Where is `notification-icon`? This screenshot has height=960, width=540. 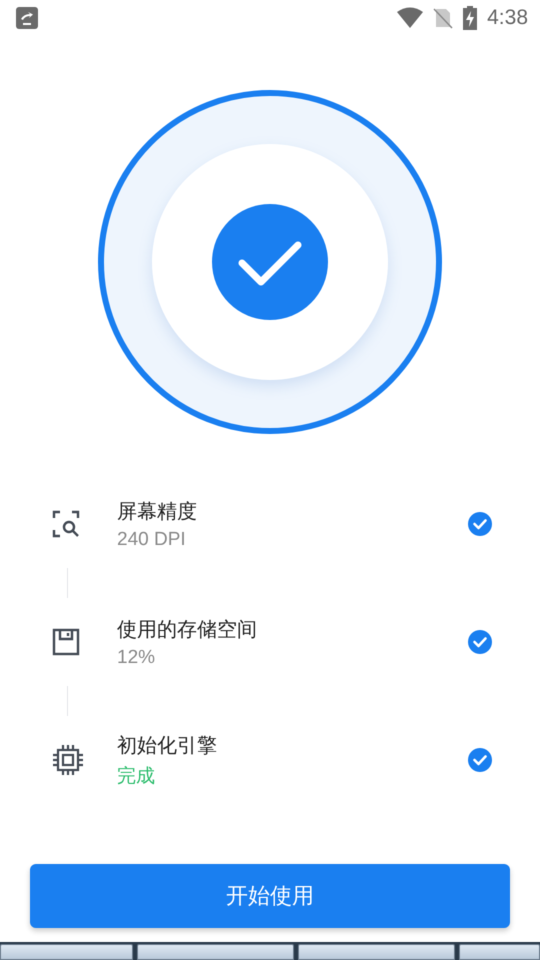 notification-icon is located at coordinates (27, 18).